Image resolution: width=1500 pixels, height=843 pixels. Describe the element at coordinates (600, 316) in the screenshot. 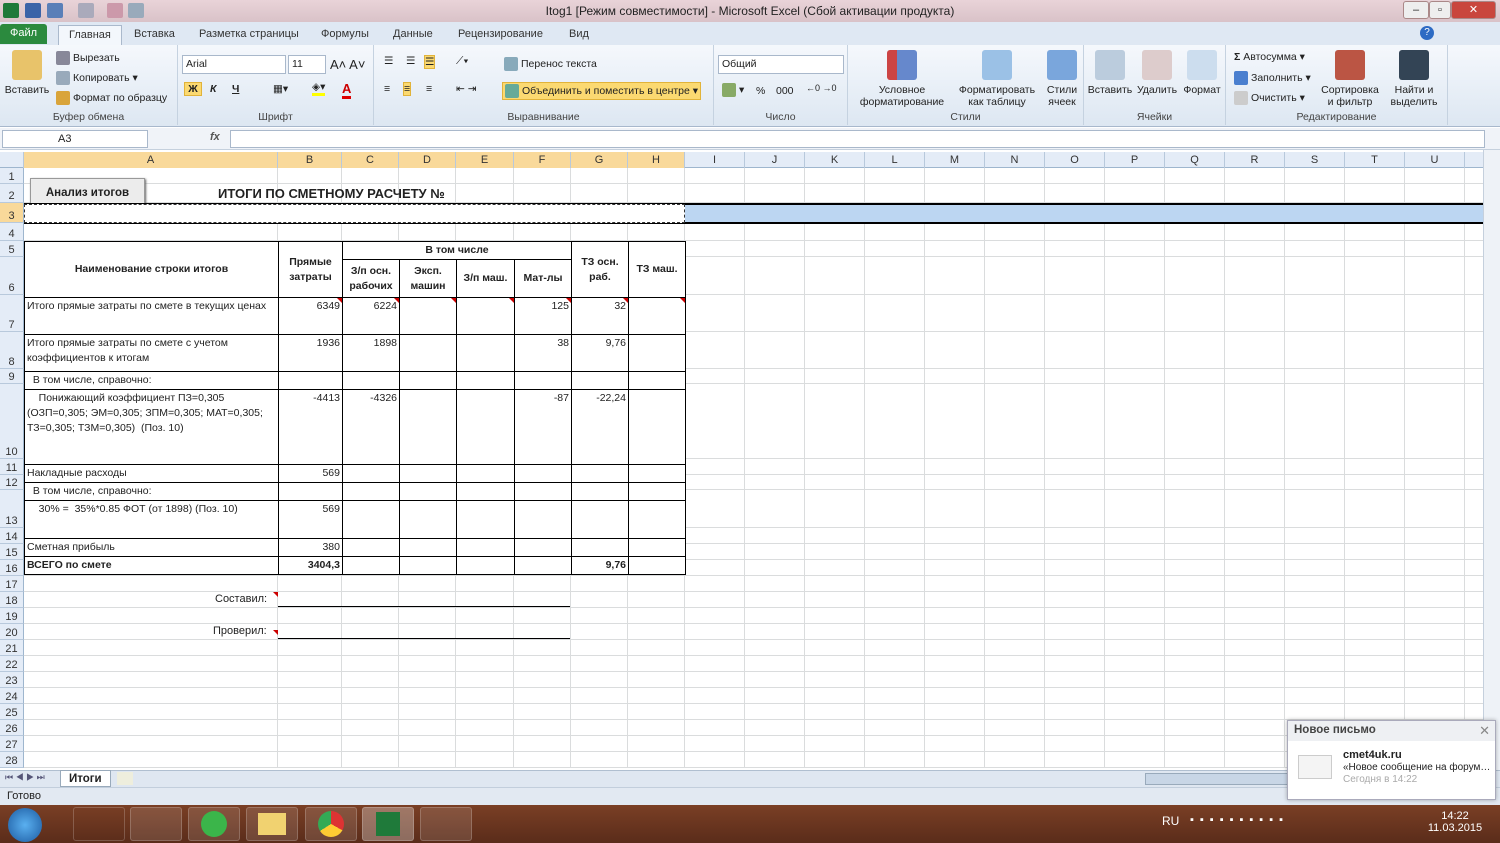

I see `cell-tz: 32` at that location.